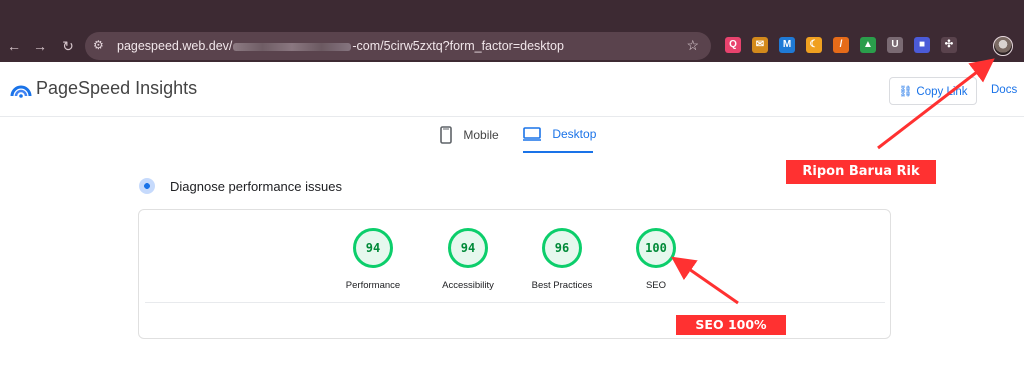 Image resolution: width=1024 pixels, height=379 pixels. Describe the element at coordinates (14, 46) in the screenshot. I see `arrow-left-icon: ←` at that location.